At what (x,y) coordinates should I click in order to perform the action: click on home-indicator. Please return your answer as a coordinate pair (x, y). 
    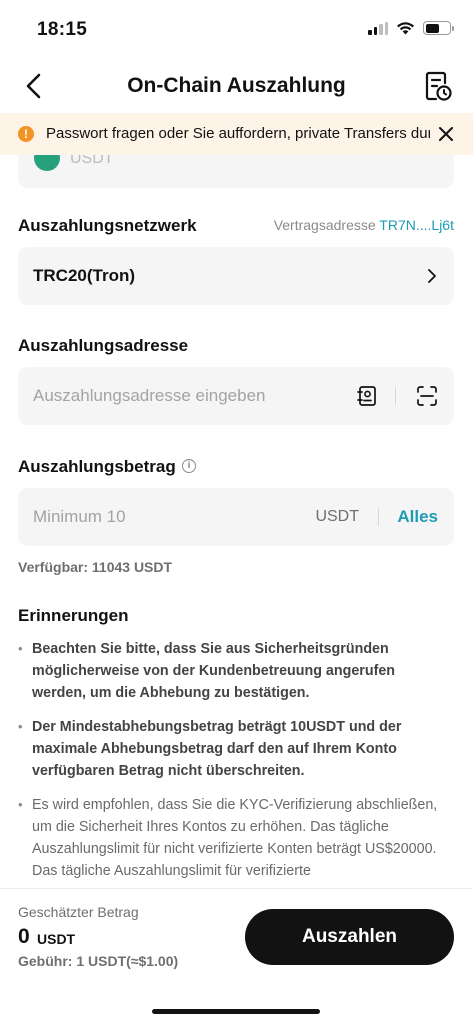
    Looking at the image, I should click on (236, 1011).